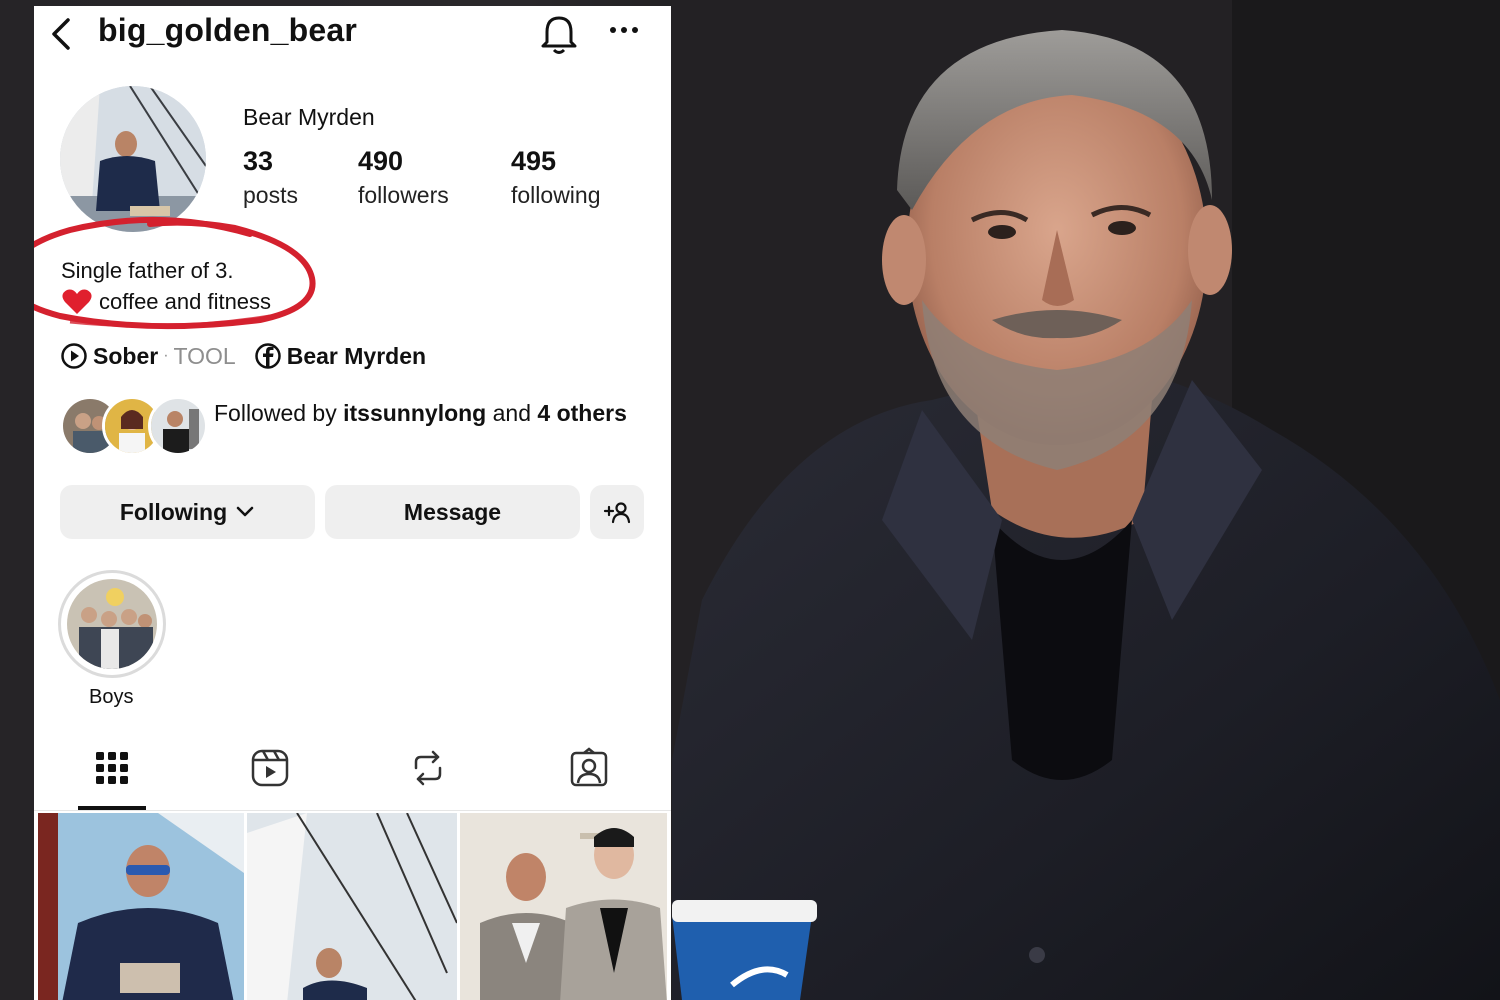 The image size is (1500, 1000). I want to click on more-options-icon, so click(624, 30).